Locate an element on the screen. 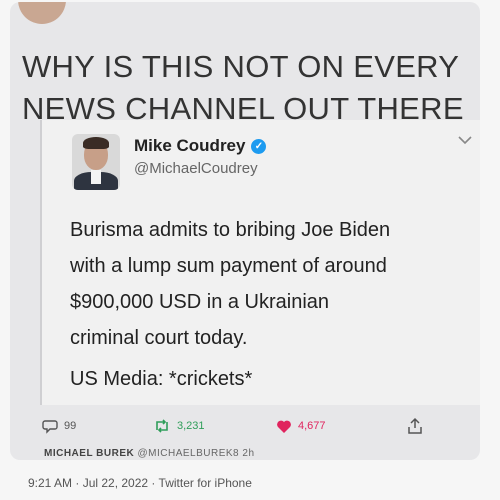  retweet-button: 3,231 is located at coordinates (179, 426).